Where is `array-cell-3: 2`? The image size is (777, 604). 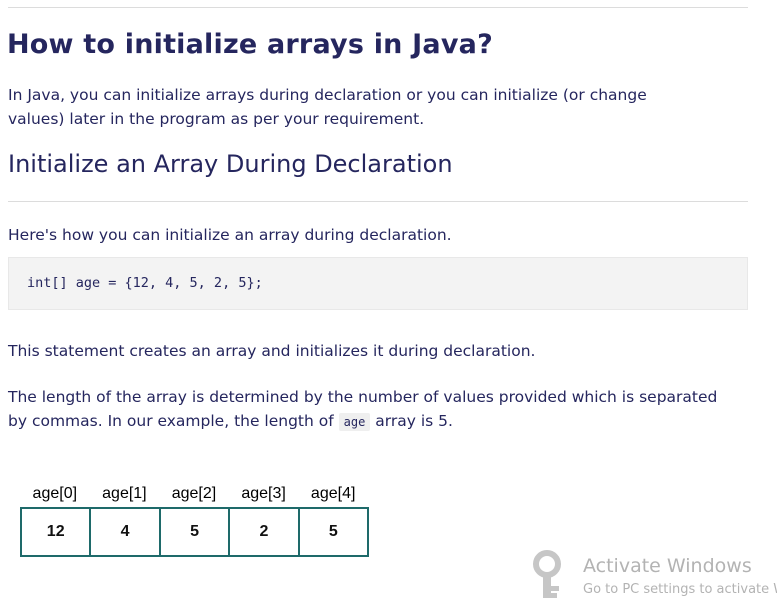
array-cell-3: 2 is located at coordinates (265, 532).